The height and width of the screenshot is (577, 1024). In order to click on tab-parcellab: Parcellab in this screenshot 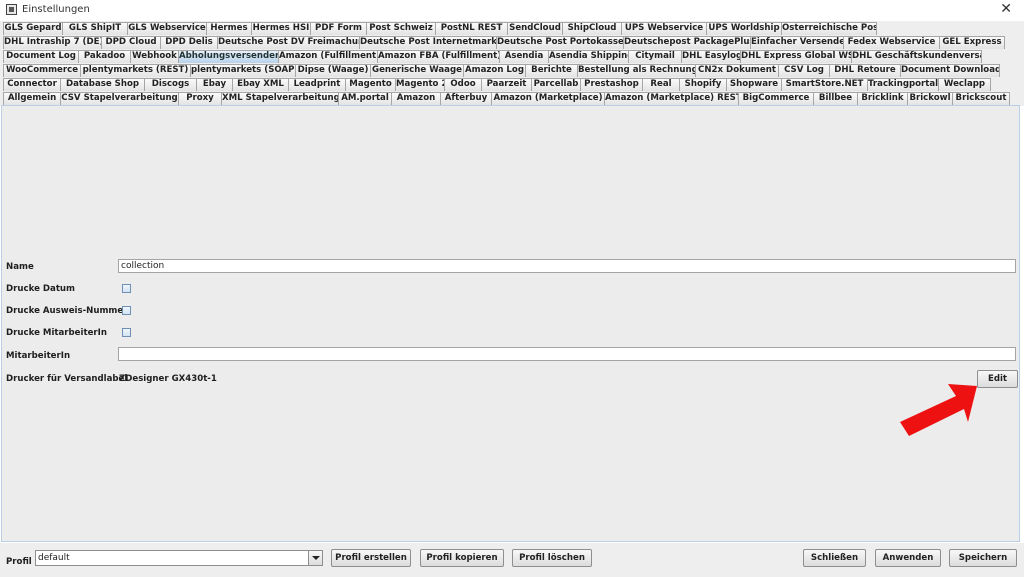, I will do `click(556, 84)`.